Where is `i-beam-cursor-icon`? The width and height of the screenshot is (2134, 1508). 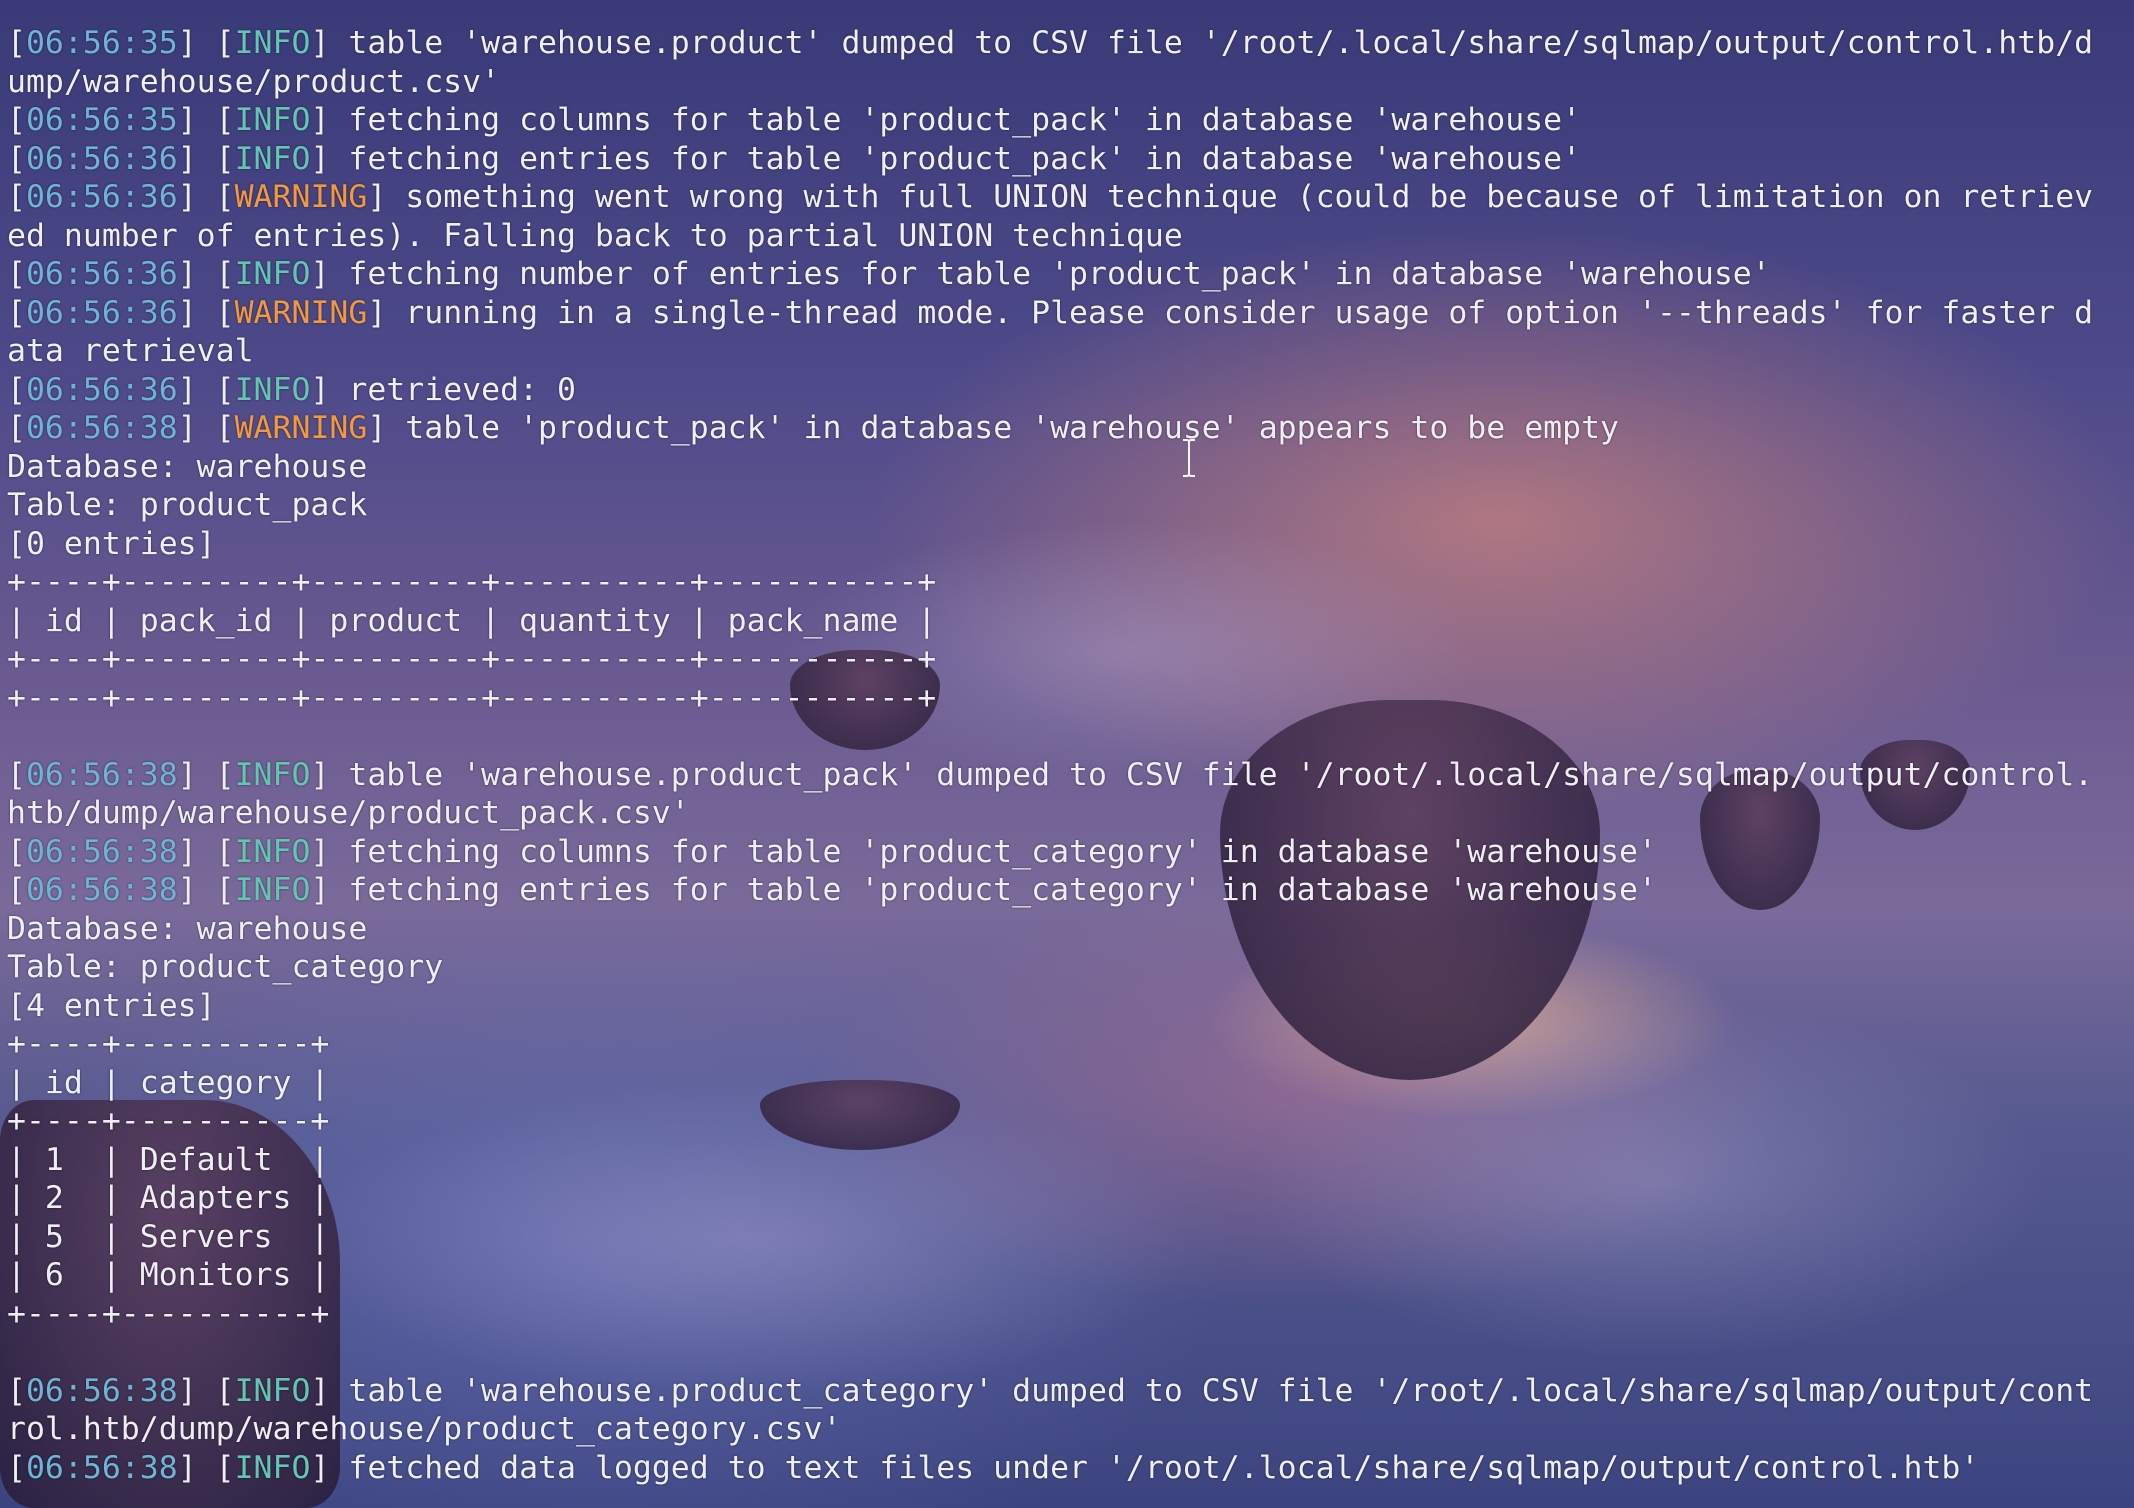 i-beam-cursor-icon is located at coordinates (1189, 458).